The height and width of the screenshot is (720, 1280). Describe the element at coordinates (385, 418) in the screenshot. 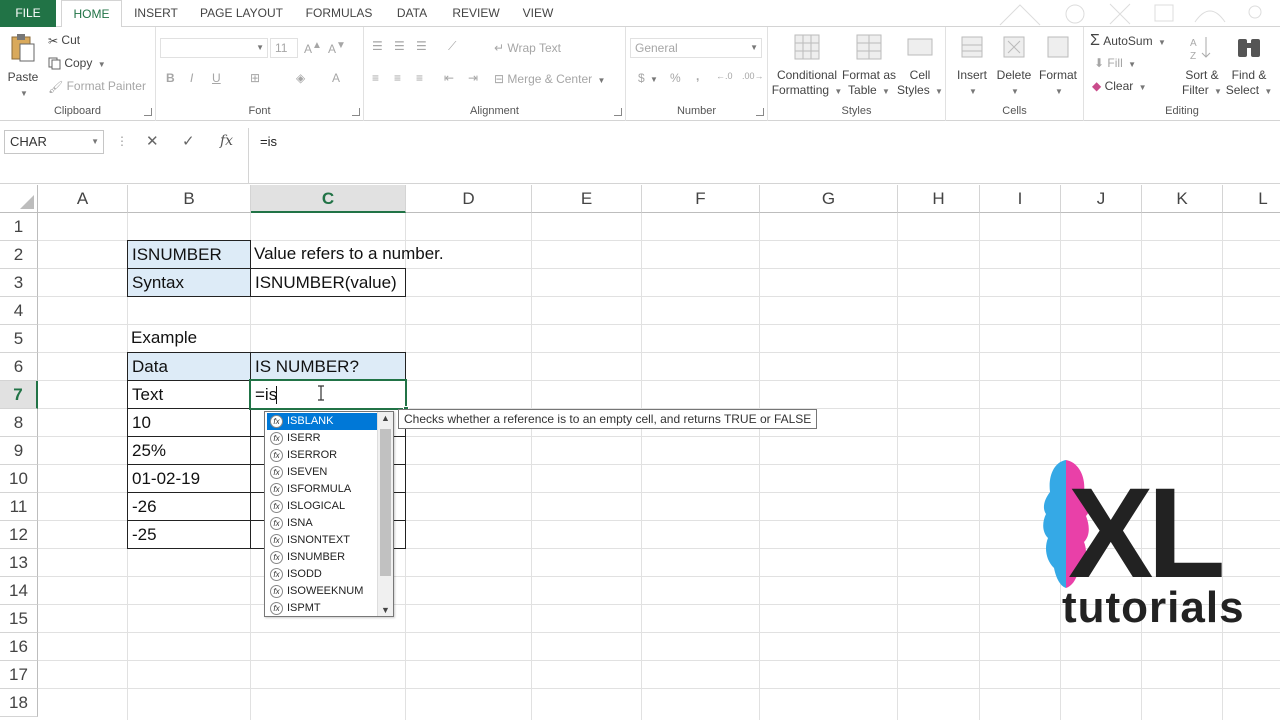

I see `scroll-up-icon: ▲` at that location.